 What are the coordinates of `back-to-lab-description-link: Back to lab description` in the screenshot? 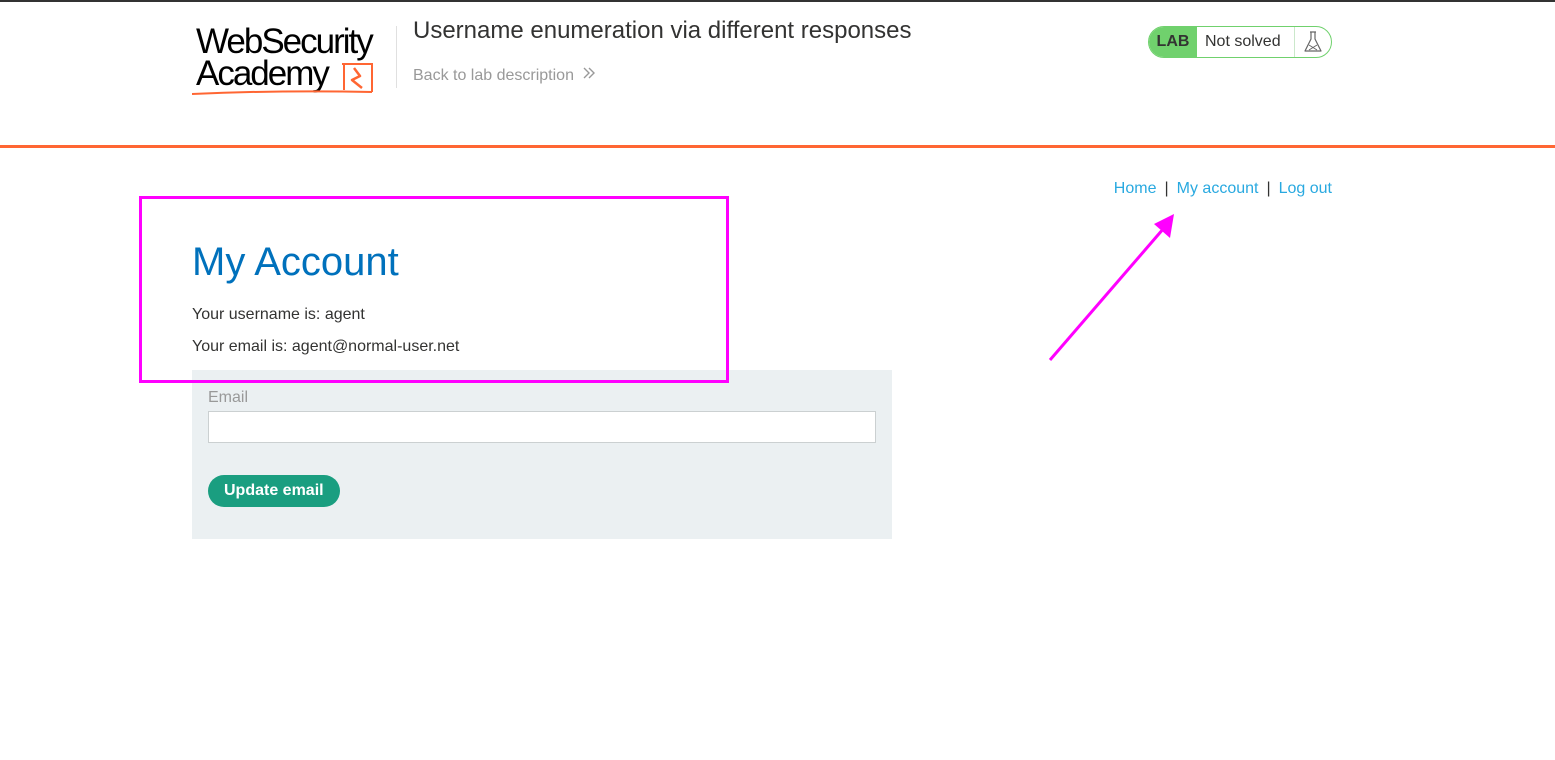 It's located at (504, 75).